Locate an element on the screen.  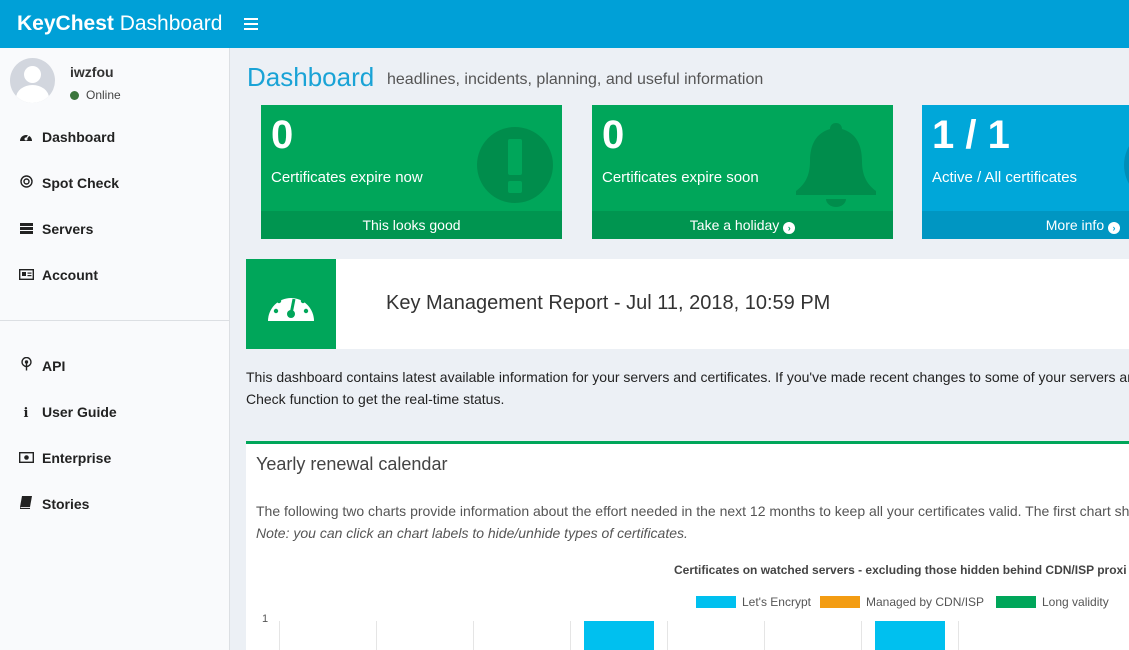
panel-title: Yearly renewal calendar is located at coordinates (352, 464).